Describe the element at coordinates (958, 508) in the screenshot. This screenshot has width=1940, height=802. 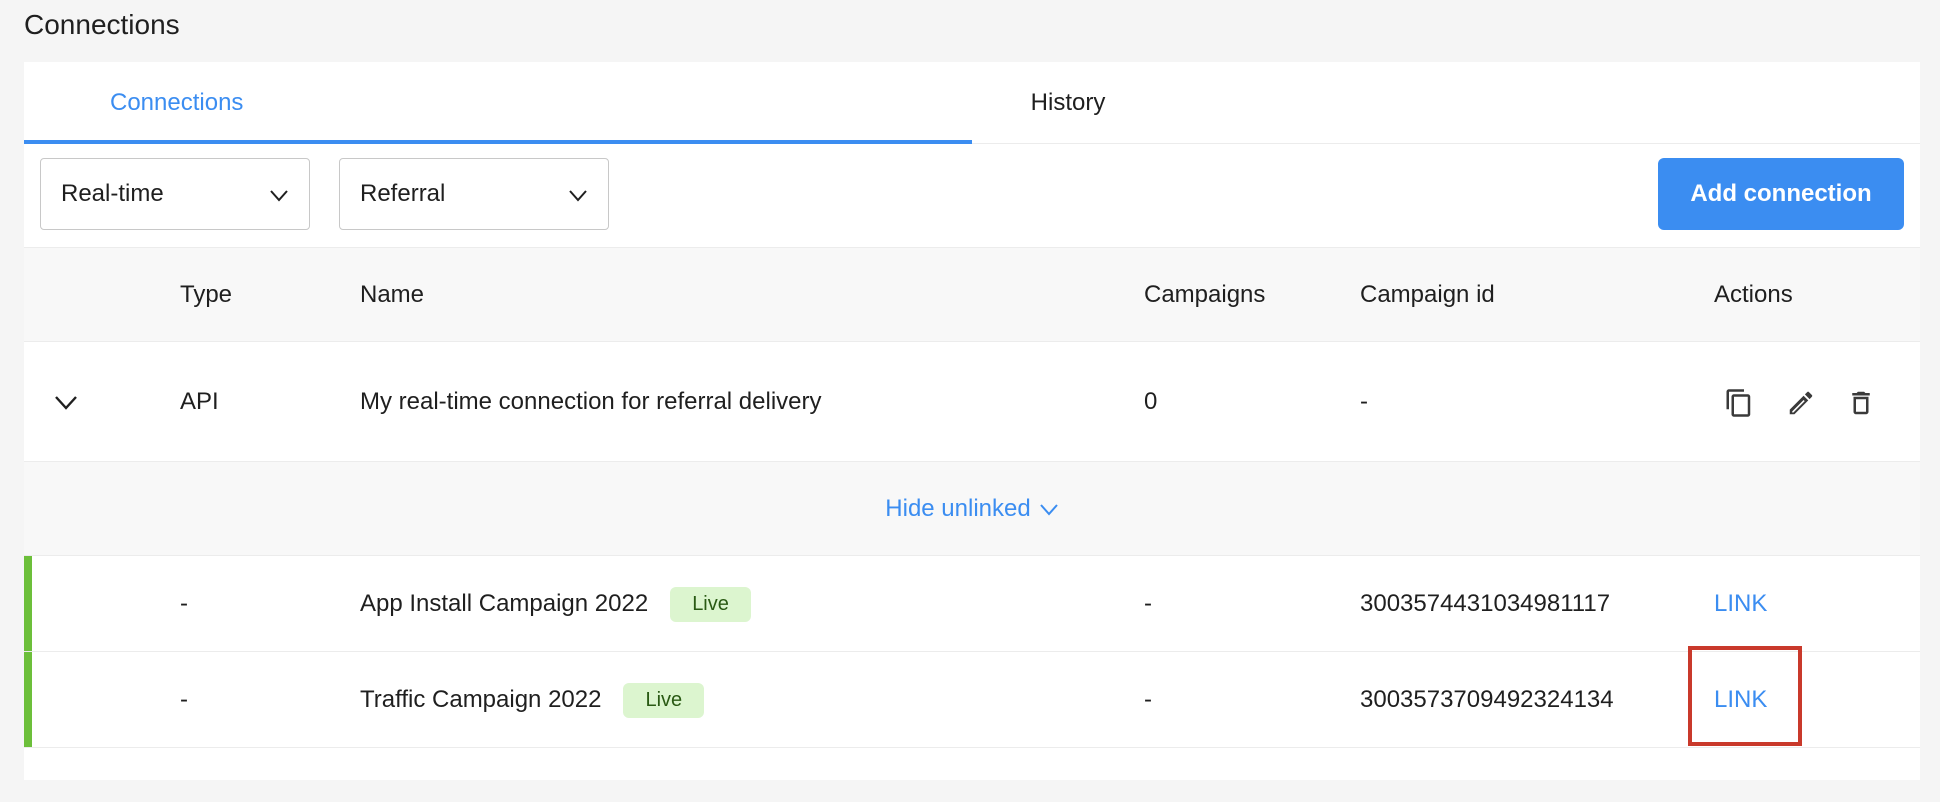
I see `hide-unlinked-label: Hide unlinked` at that location.